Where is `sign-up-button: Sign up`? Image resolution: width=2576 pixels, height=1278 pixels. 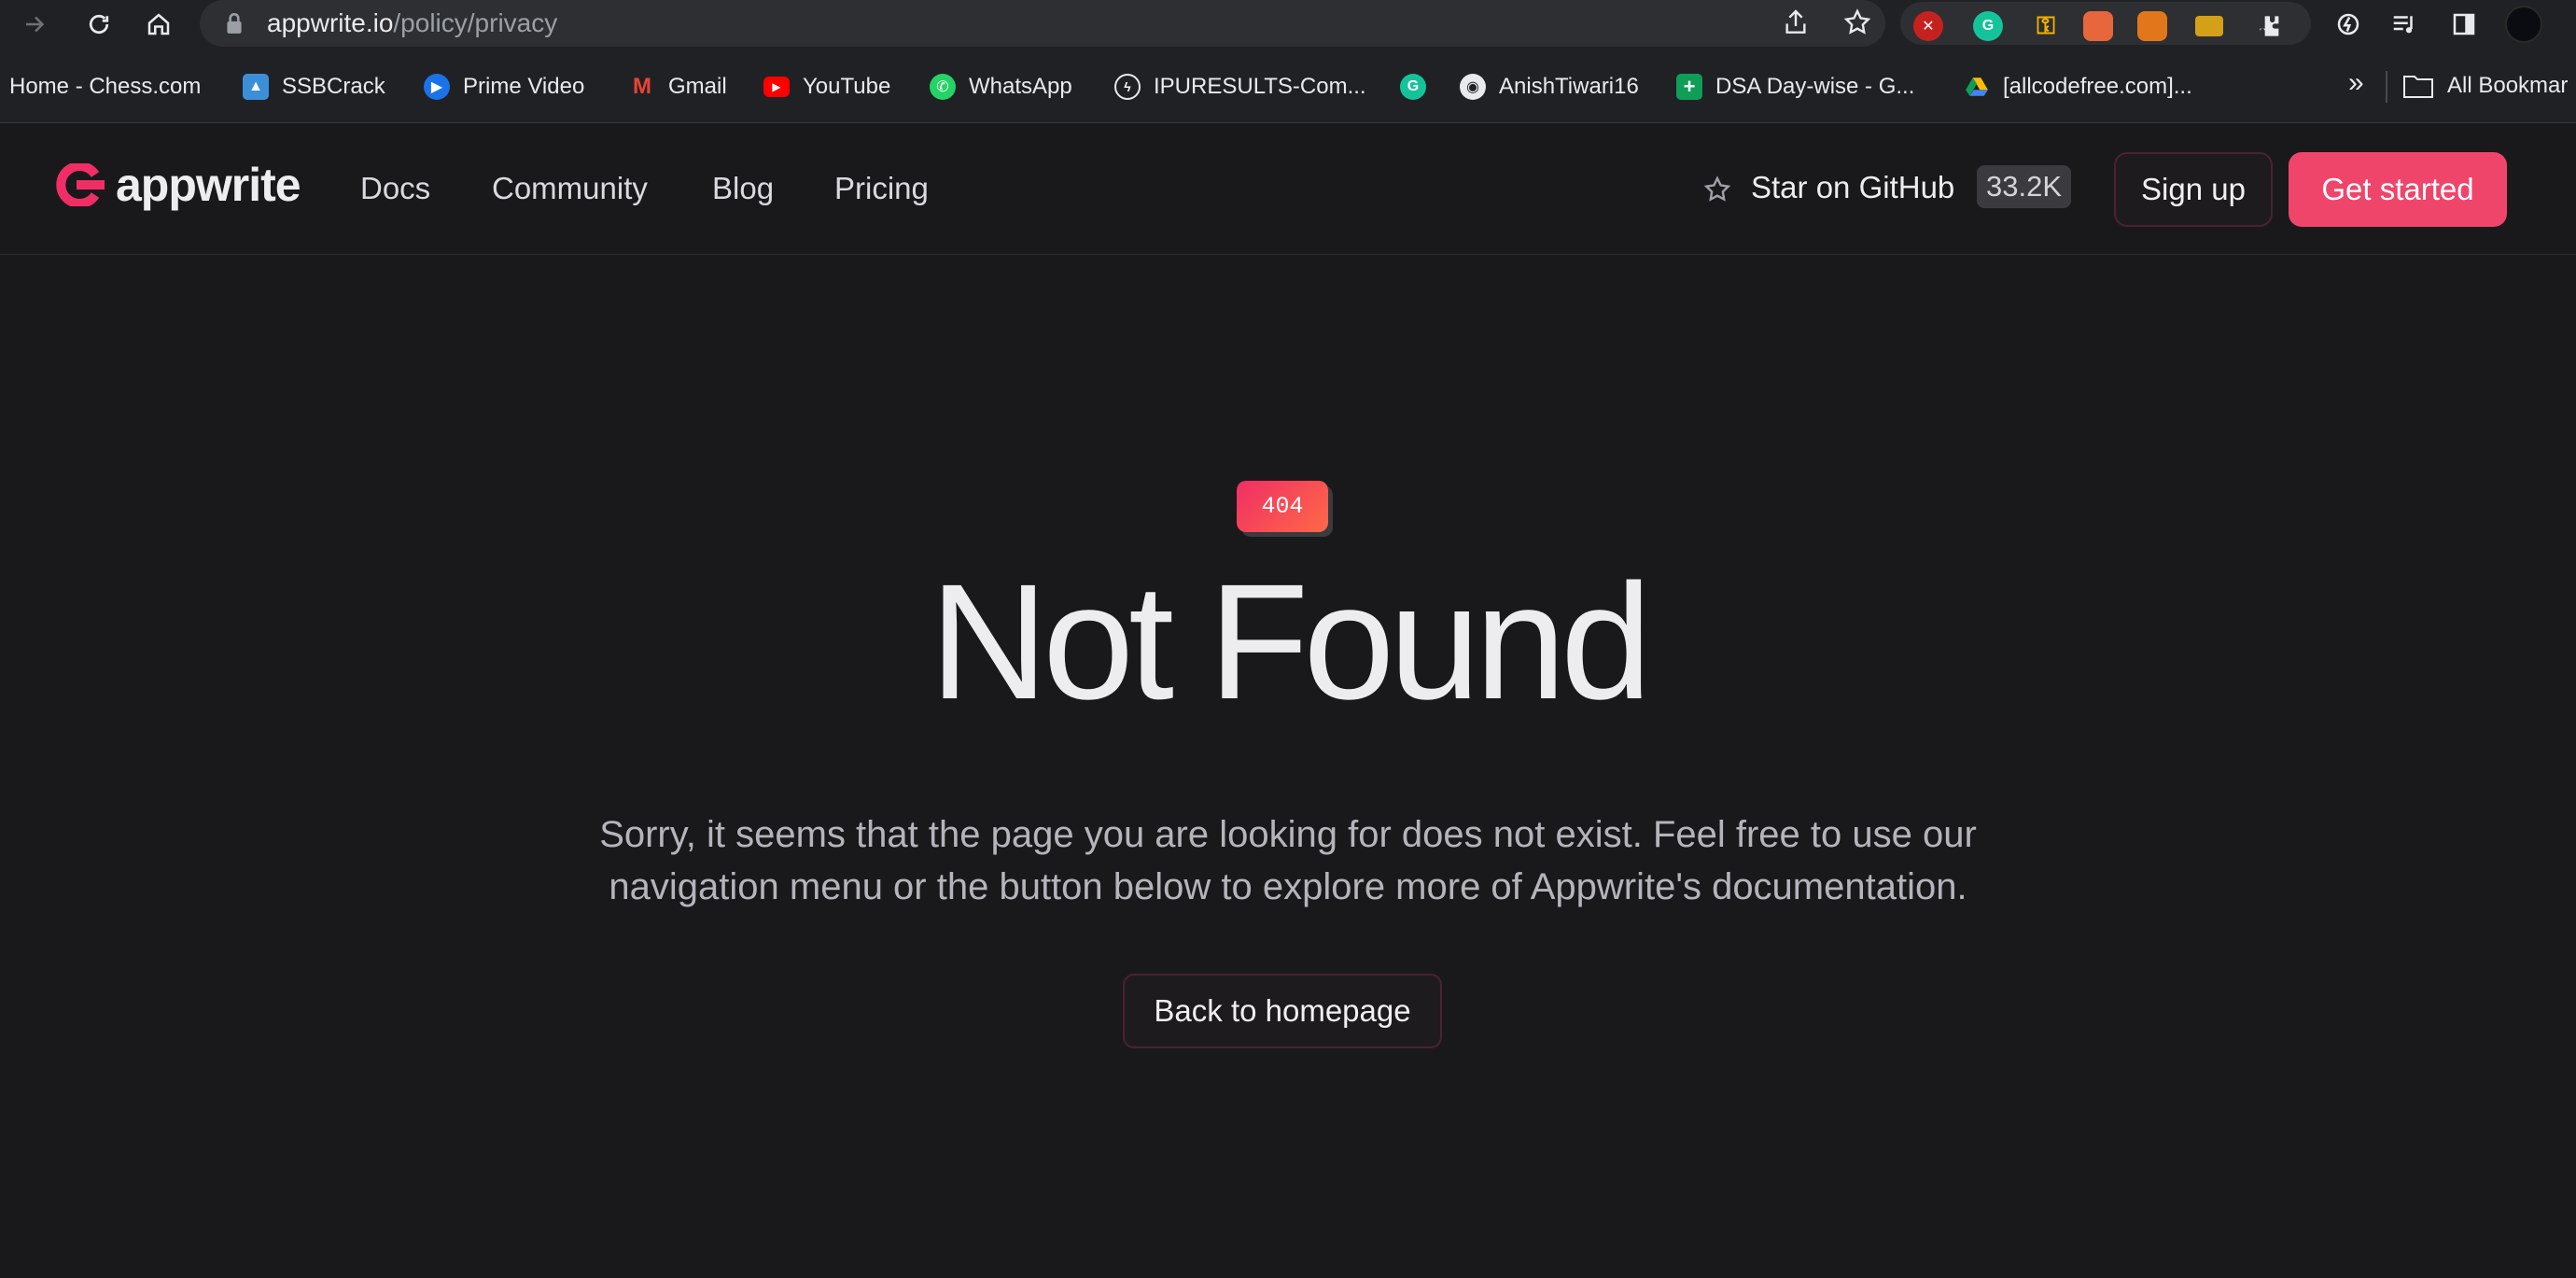 sign-up-button: Sign up is located at coordinates (2193, 189).